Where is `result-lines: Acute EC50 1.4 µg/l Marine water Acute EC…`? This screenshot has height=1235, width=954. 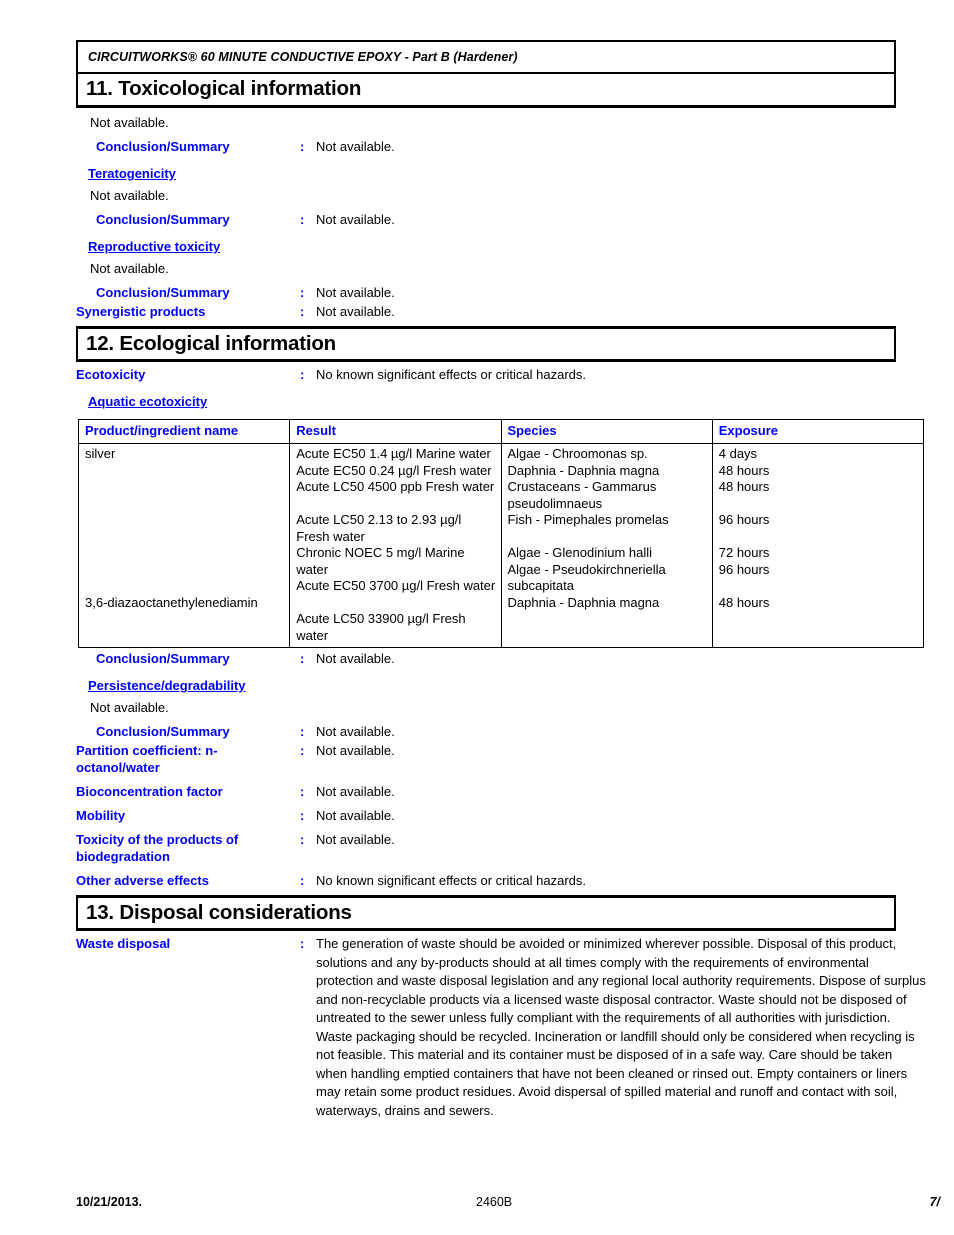 result-lines: Acute EC50 1.4 µg/l Marine water Acute EC… is located at coordinates (396, 544).